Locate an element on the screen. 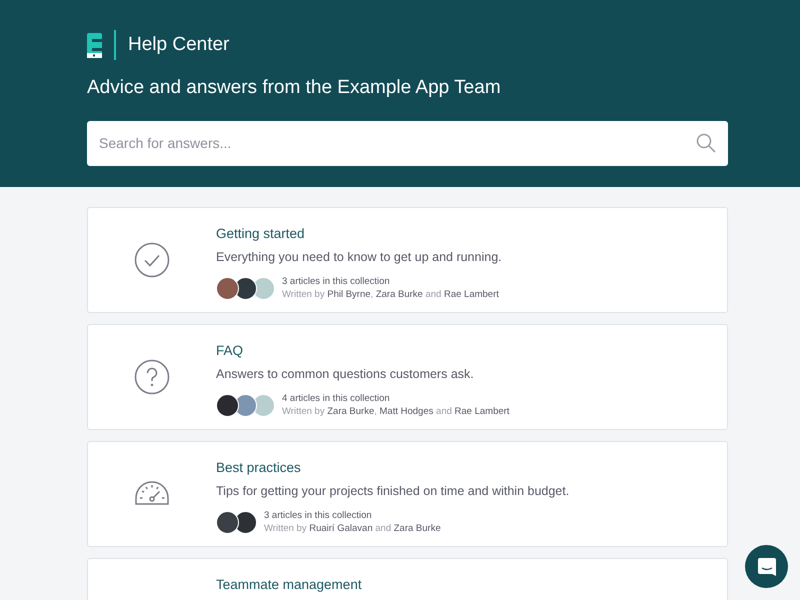  chat-button is located at coordinates (766, 566).